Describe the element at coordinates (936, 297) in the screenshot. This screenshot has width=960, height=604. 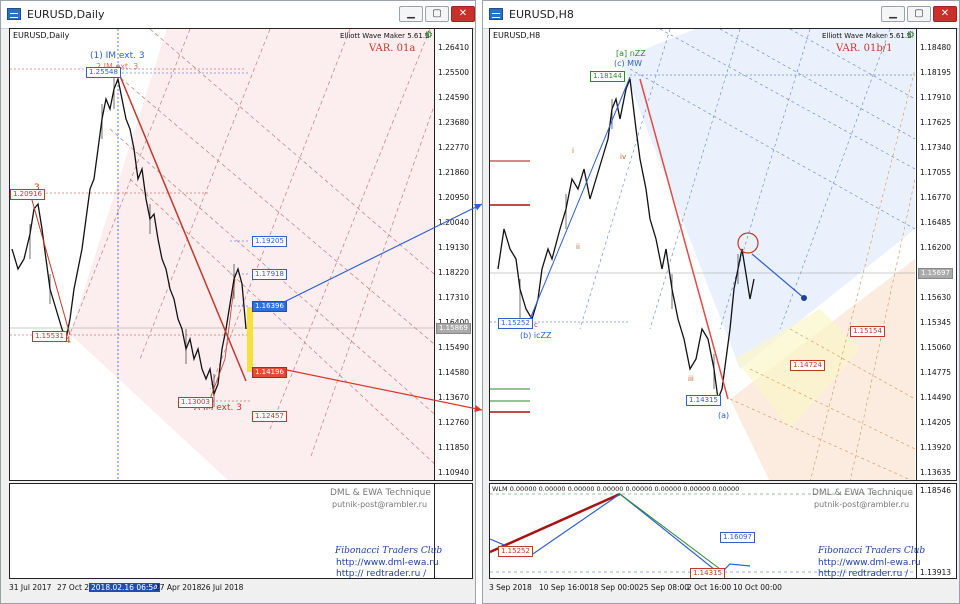
I see `price-tick: 1.15630` at that location.